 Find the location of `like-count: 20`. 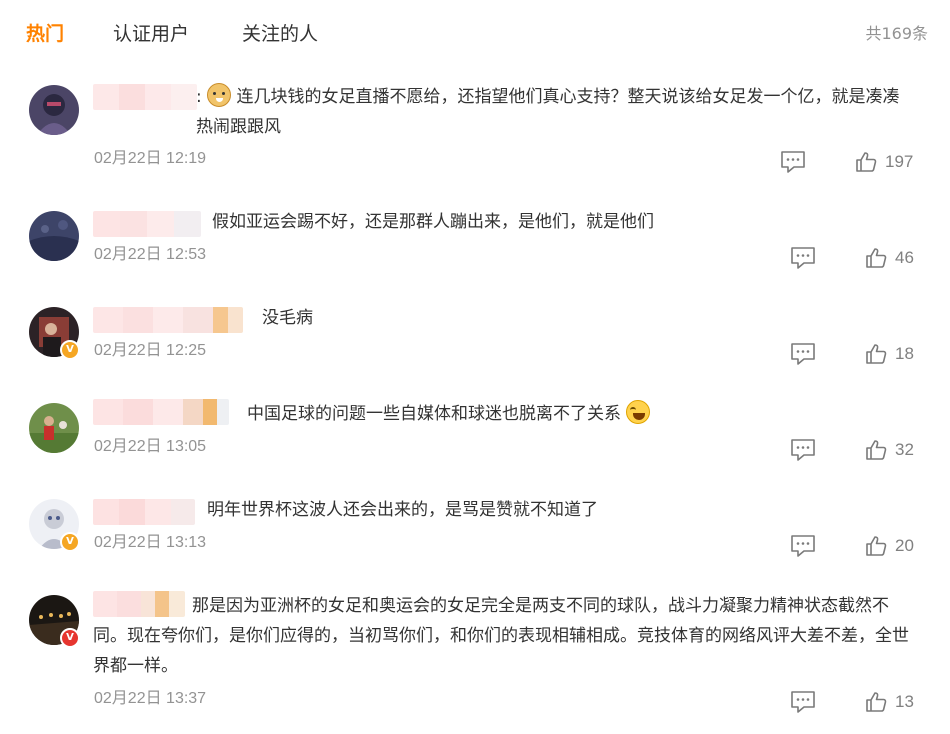

like-count: 20 is located at coordinates (904, 545).